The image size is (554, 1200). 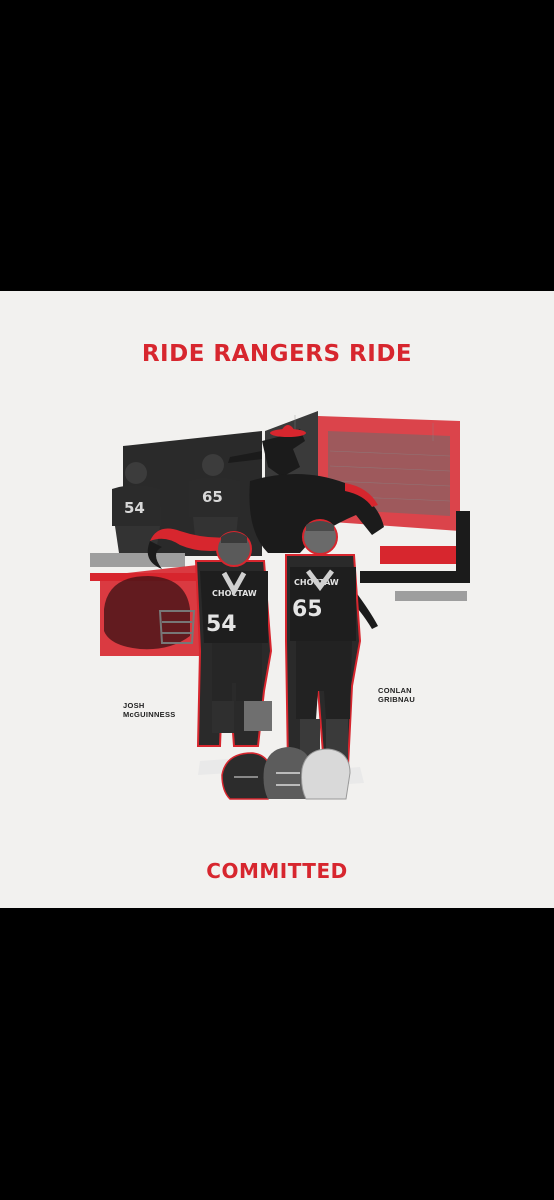 What do you see at coordinates (134, 705) in the screenshot?
I see `player-first-name: JOSH` at bounding box center [134, 705].